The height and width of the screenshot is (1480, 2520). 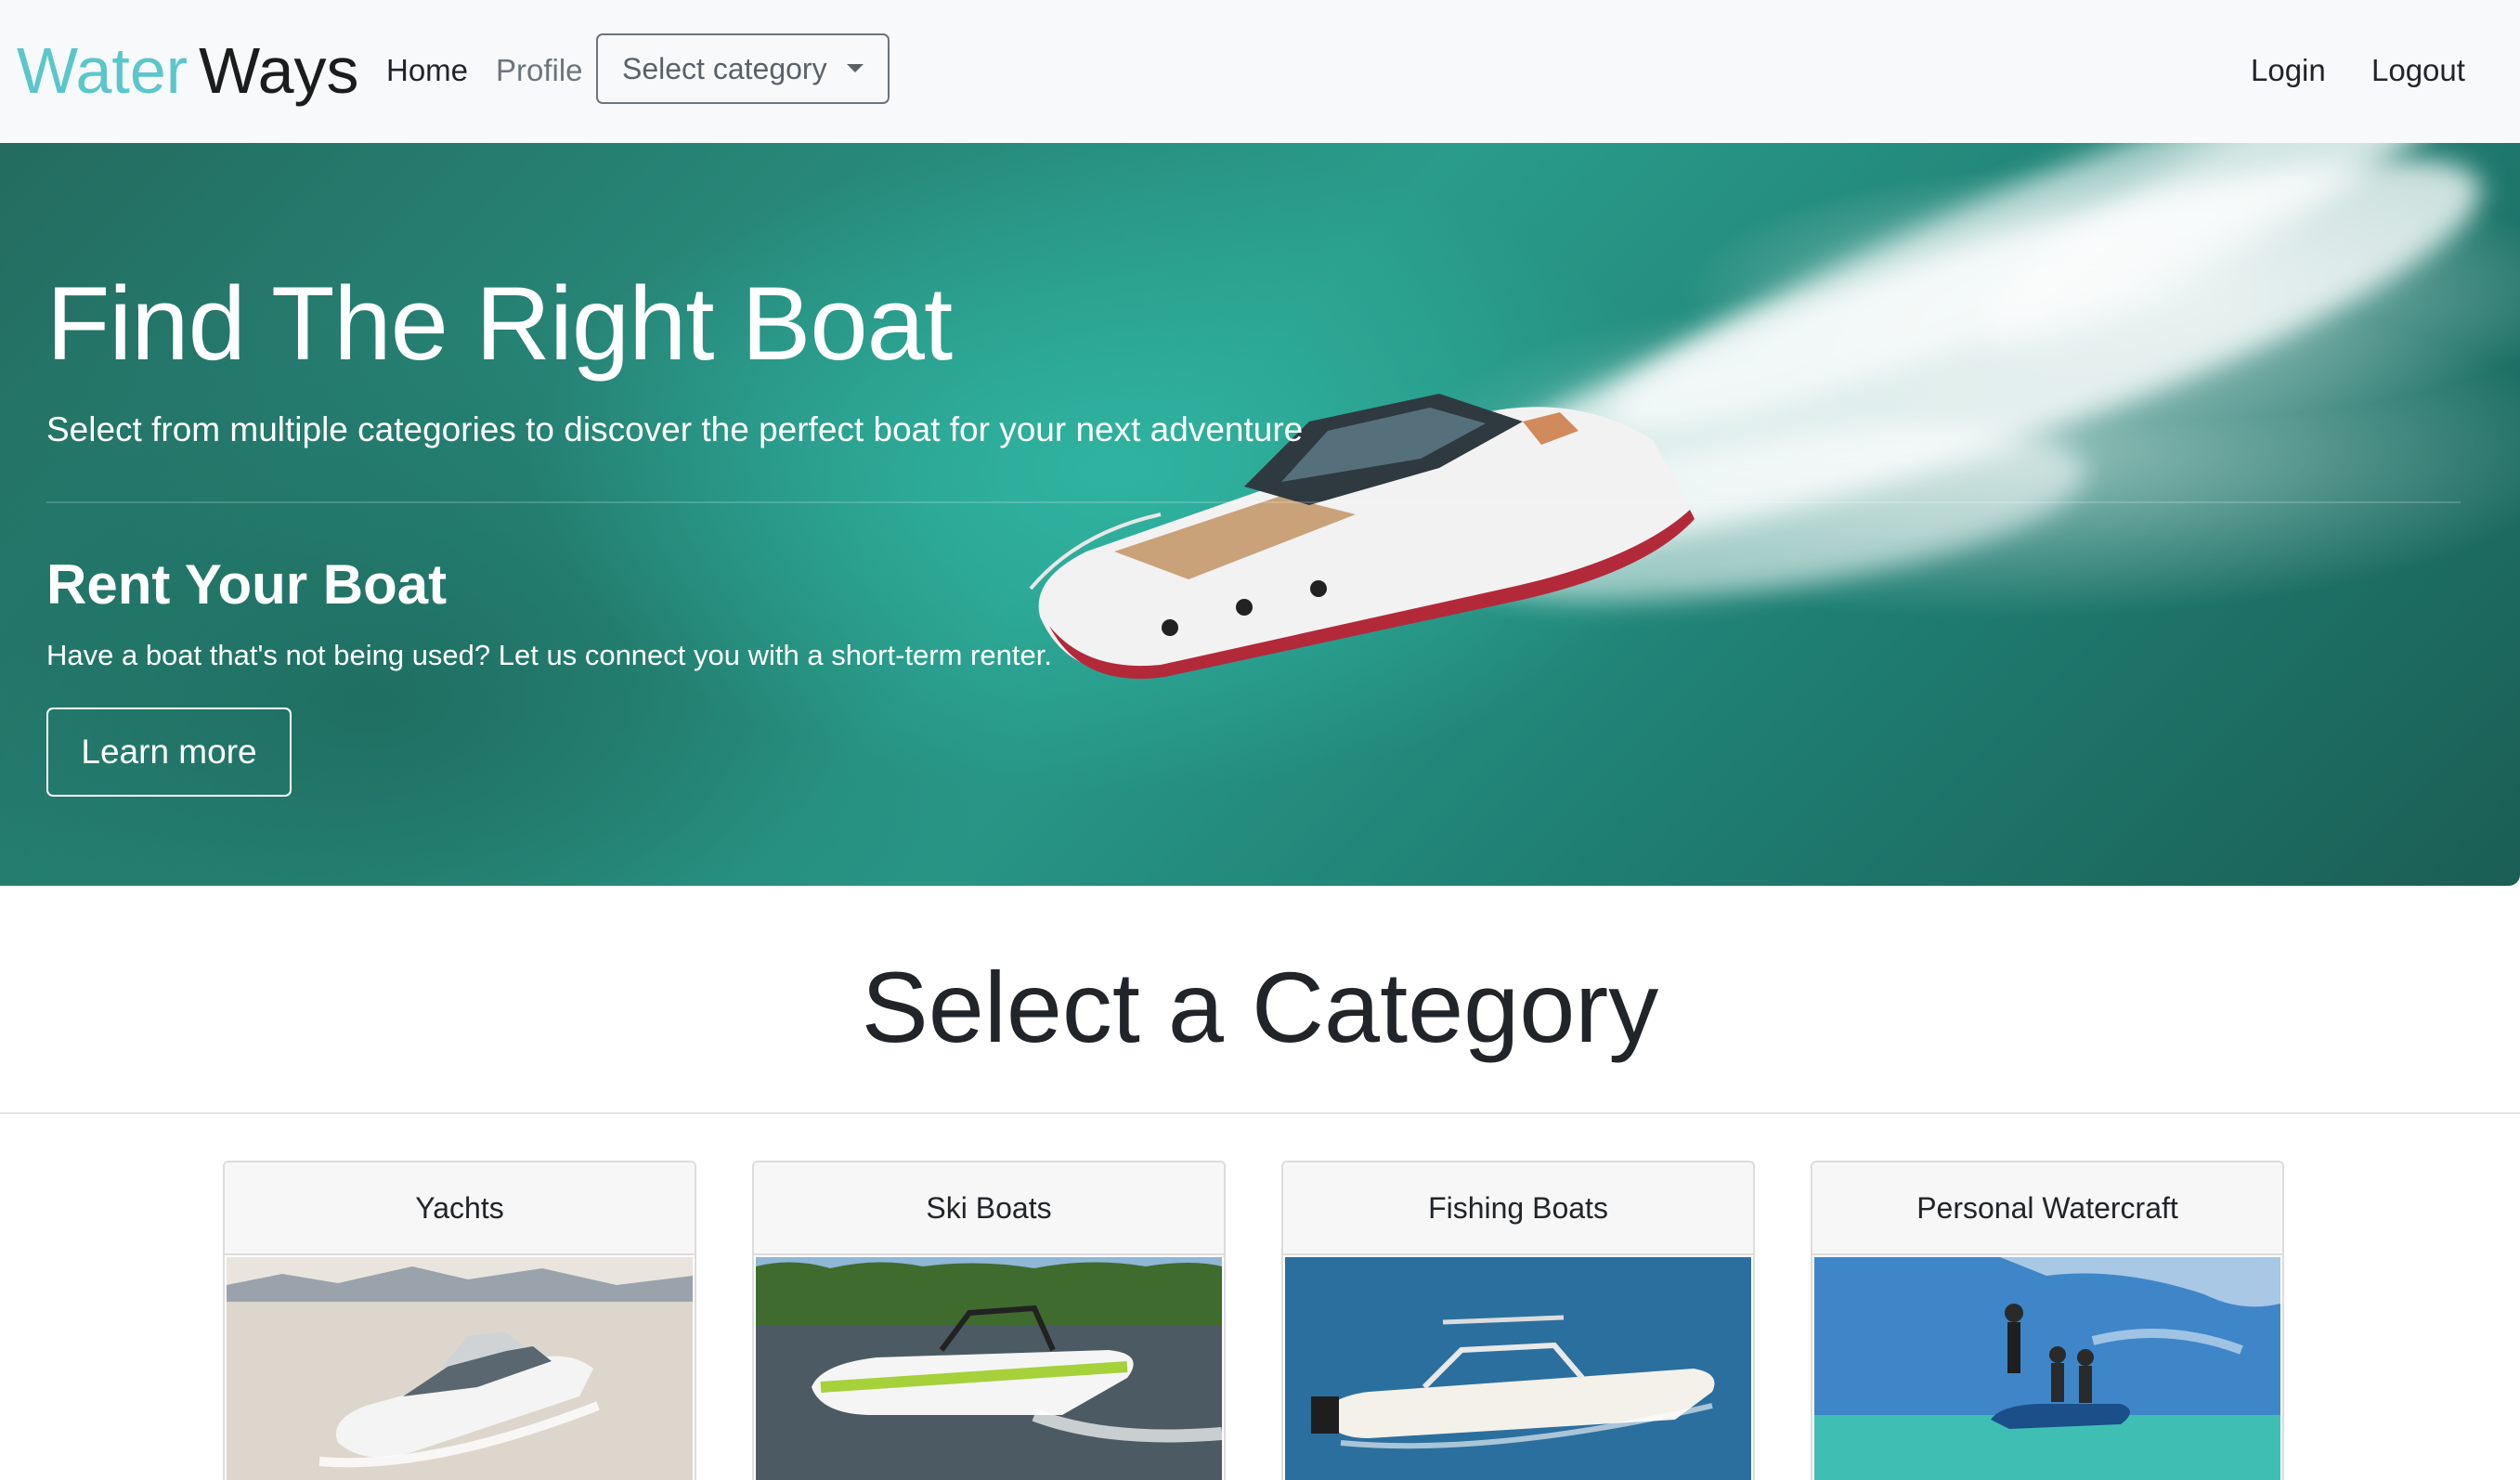 I want to click on category-card-fishing-boats: Fishing Boats, so click(x=1518, y=1320).